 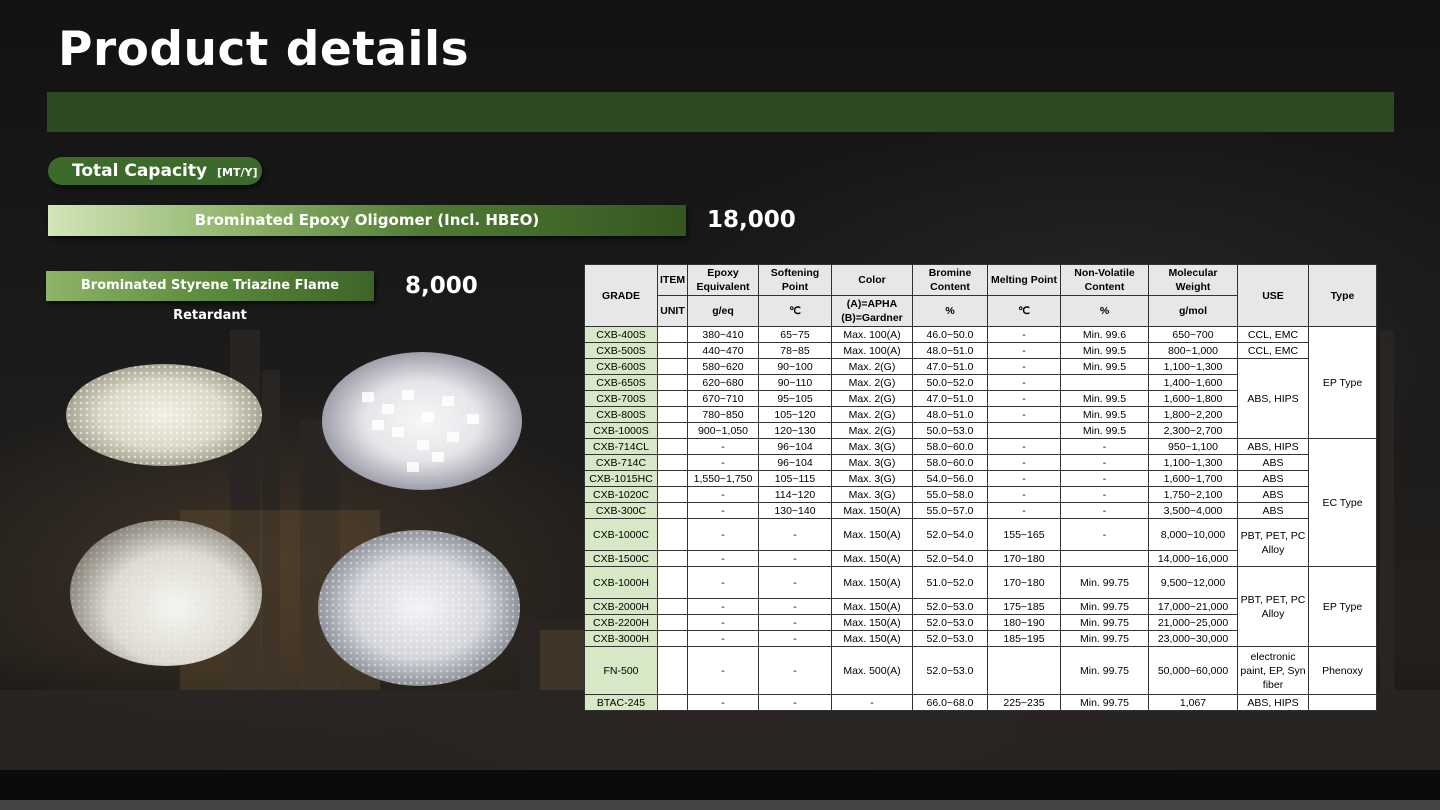 I want to click on cell-grade: CXB-1020C, so click(x=621, y=494).